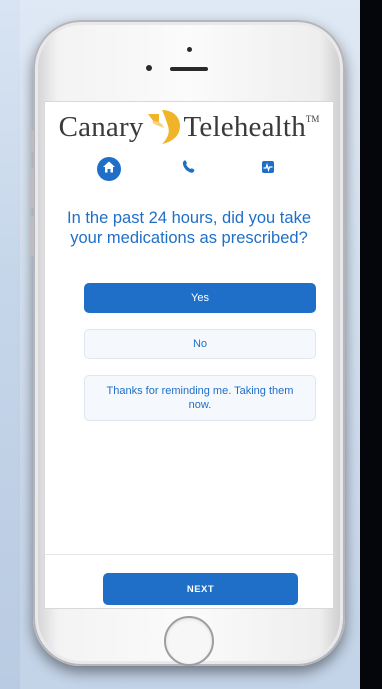 The width and height of the screenshot is (382, 689). Describe the element at coordinates (149, 68) in the screenshot. I see `front-camera` at that location.